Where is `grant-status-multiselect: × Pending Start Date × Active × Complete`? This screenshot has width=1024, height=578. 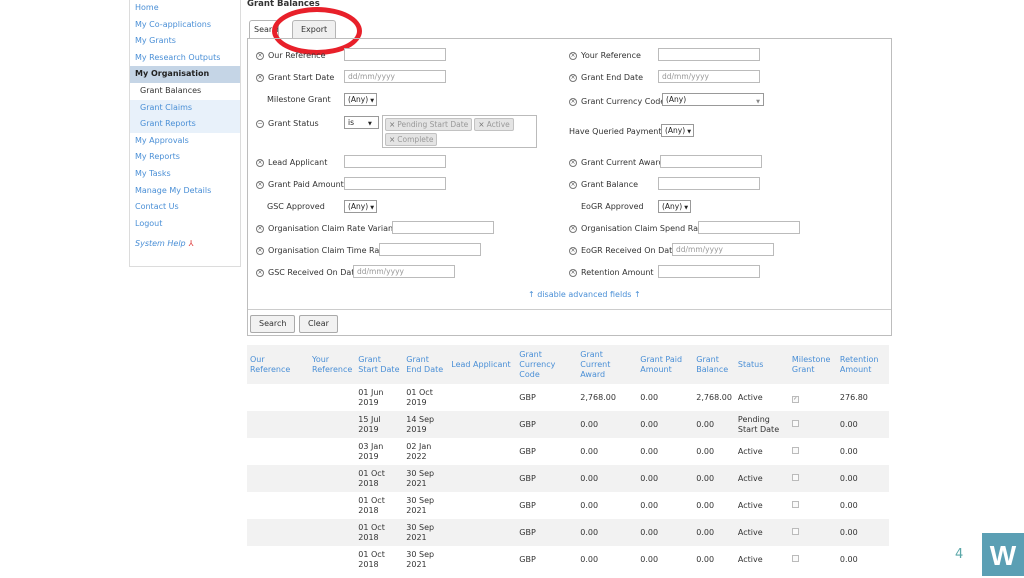 grant-status-multiselect: × Pending Start Date × Active × Complete is located at coordinates (459, 131).